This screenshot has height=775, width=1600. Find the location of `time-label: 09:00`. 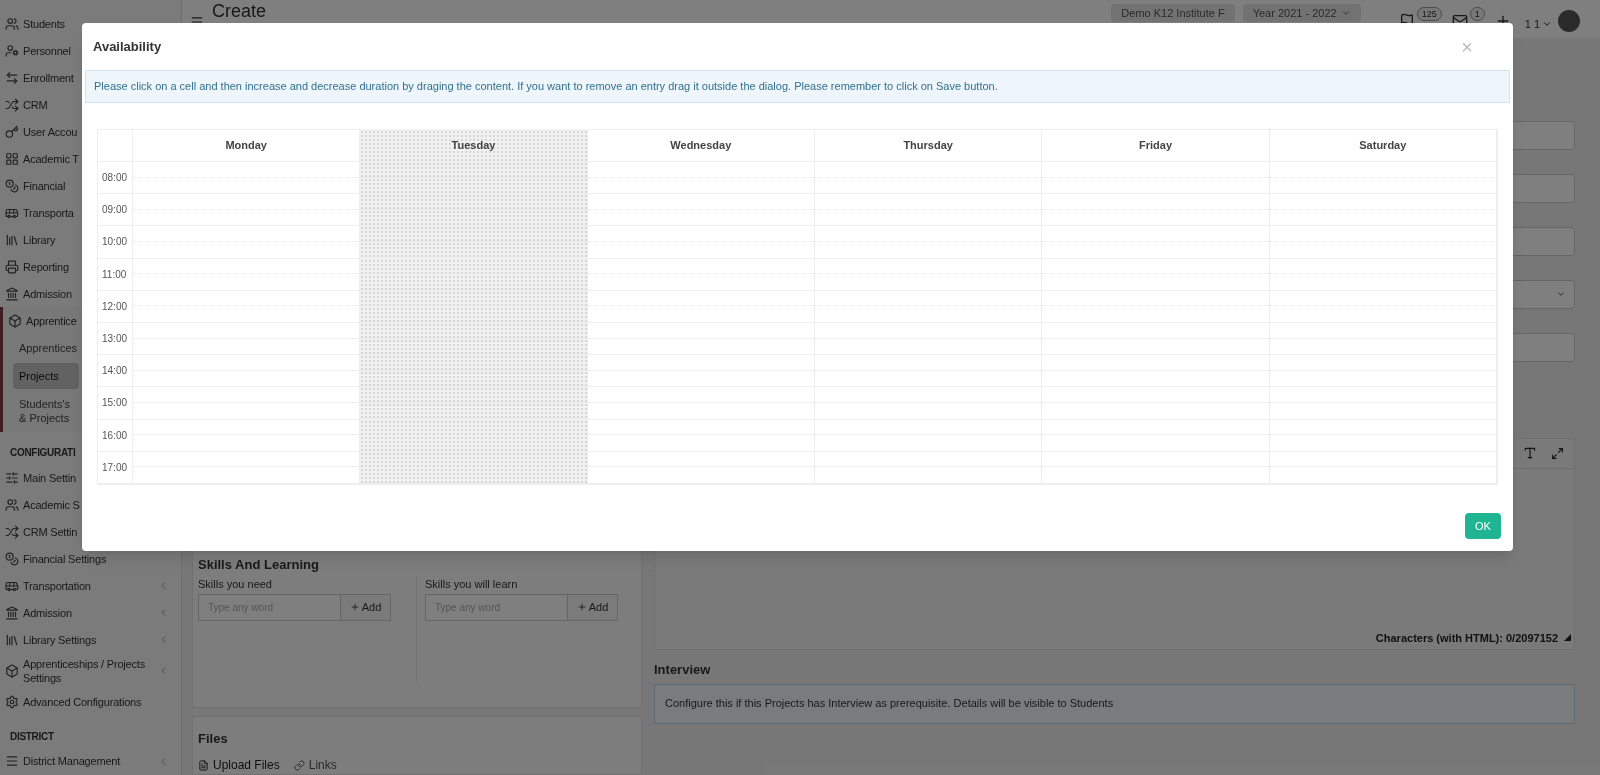

time-label: 09:00 is located at coordinates (115, 210).